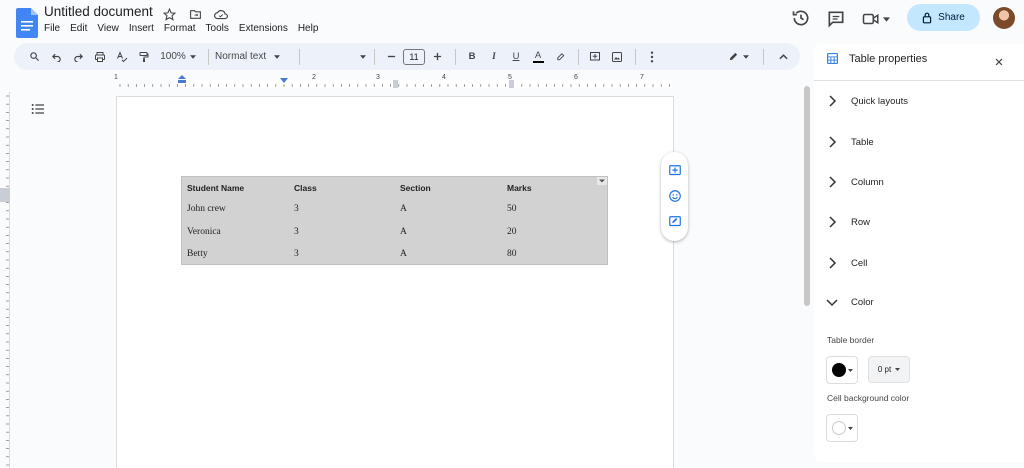  What do you see at coordinates (617, 57) in the screenshot?
I see `insert-image-icon` at bounding box center [617, 57].